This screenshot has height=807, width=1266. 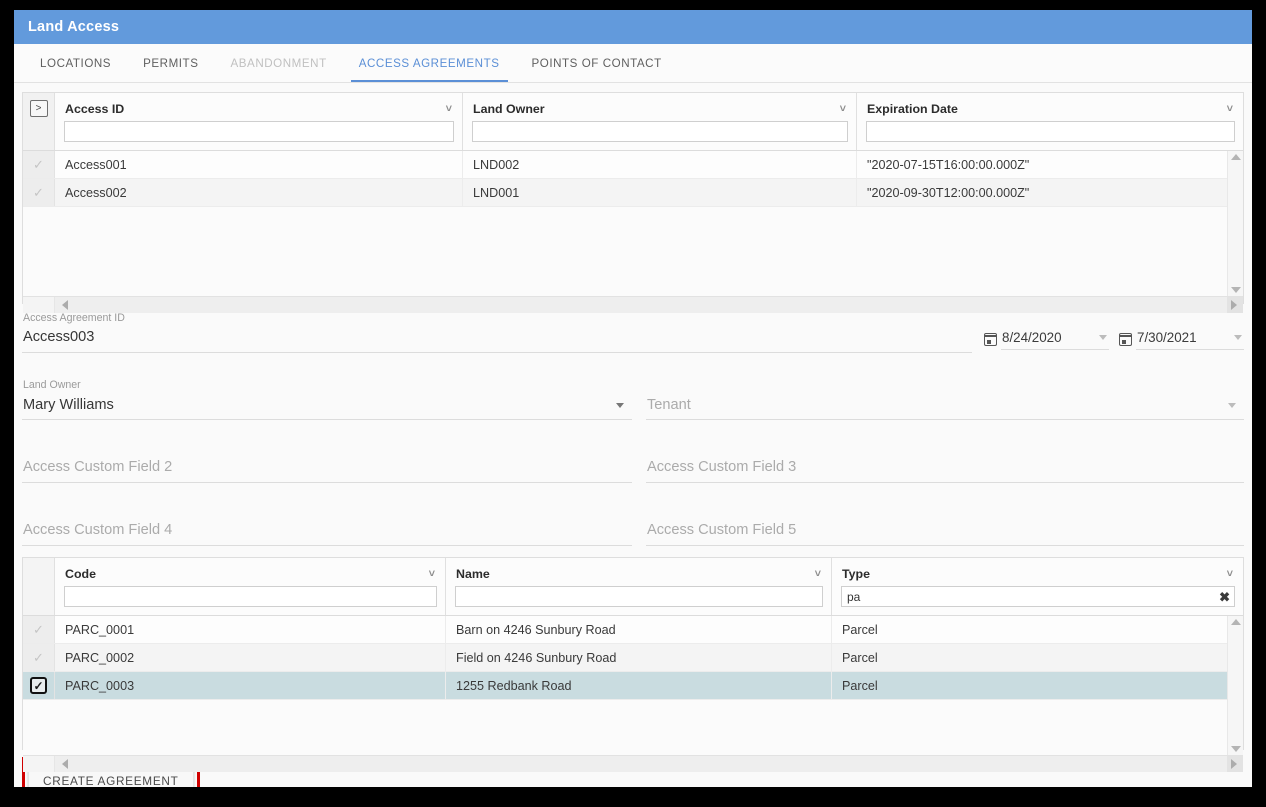 I want to click on column-type-filter-wrap: ✖, so click(x=1037, y=600).